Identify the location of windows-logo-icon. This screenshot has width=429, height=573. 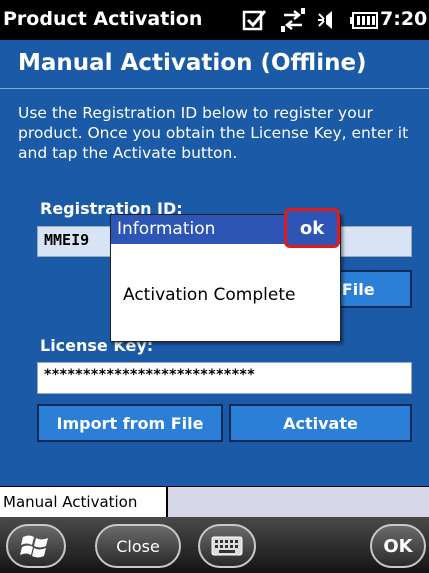
(34, 546).